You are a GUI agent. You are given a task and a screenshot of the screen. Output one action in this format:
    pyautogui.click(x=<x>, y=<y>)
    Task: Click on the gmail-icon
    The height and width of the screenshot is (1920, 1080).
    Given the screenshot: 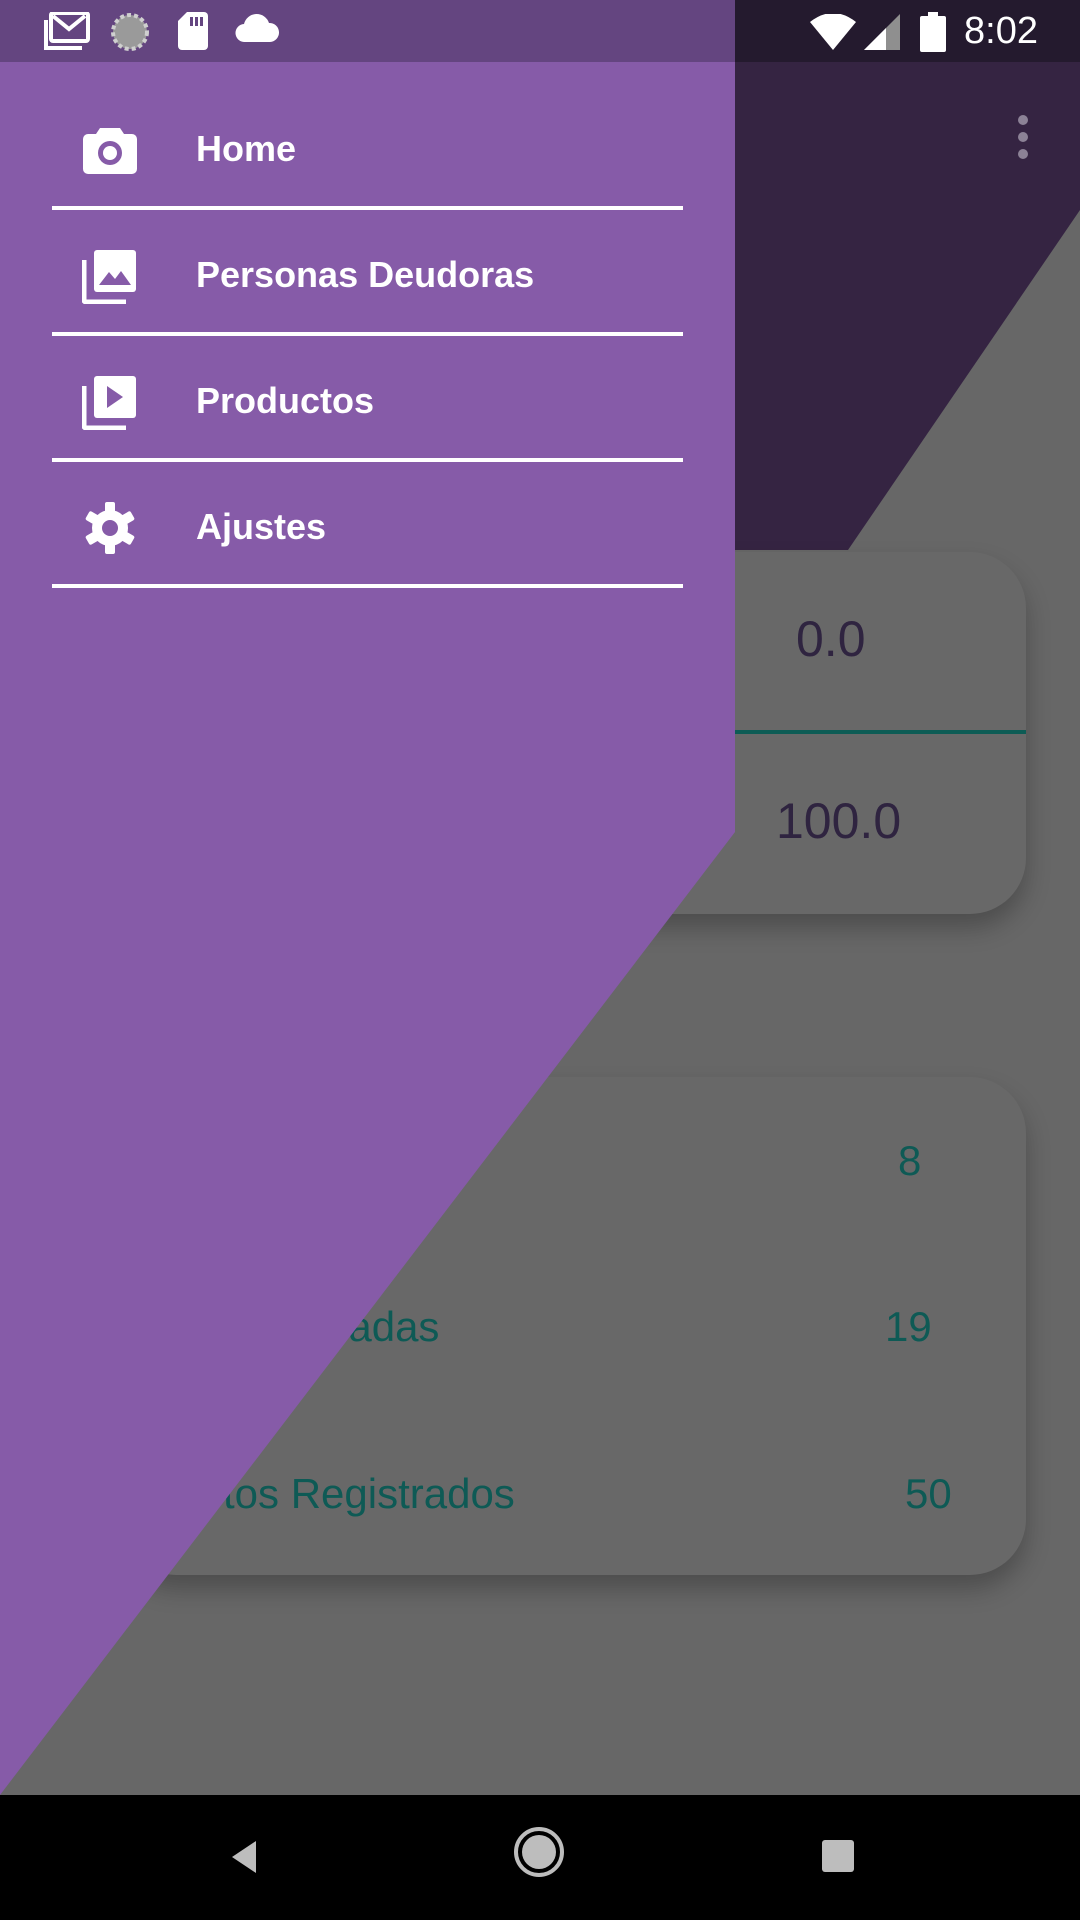 What is the action you would take?
    pyautogui.click(x=67, y=31)
    